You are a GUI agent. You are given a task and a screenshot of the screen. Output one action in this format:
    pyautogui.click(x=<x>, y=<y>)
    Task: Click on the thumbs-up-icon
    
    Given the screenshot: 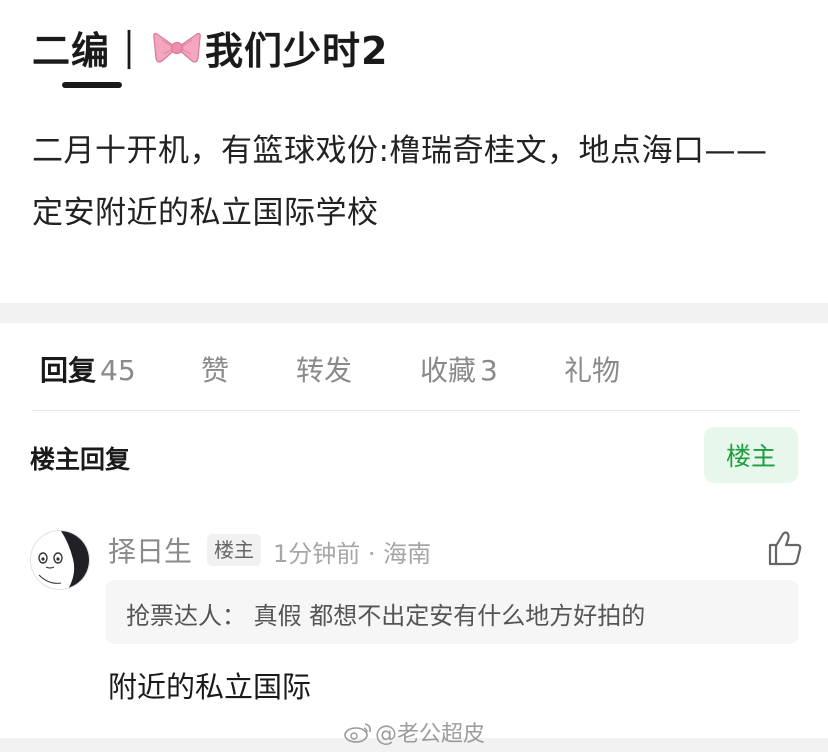 What is the action you would take?
    pyautogui.click(x=784, y=548)
    